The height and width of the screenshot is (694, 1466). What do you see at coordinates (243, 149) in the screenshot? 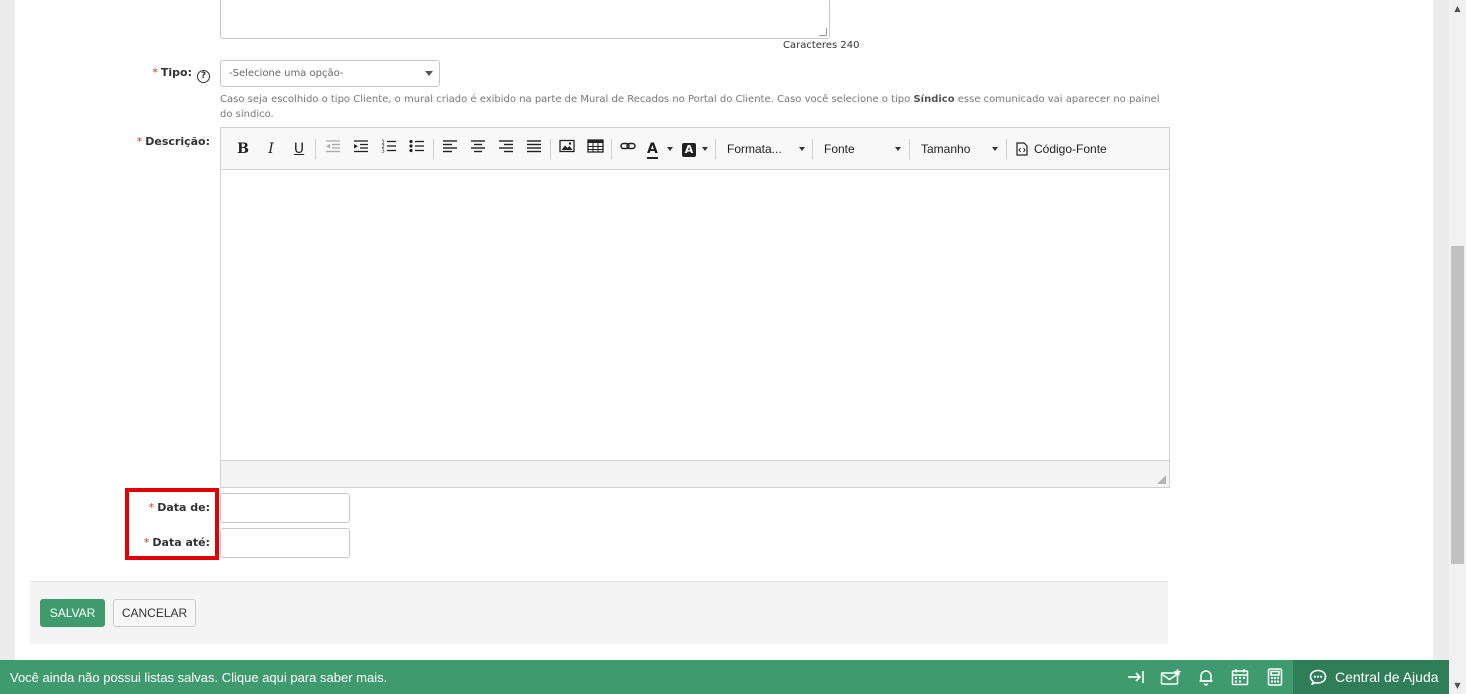
I see `bold-button: B` at bounding box center [243, 149].